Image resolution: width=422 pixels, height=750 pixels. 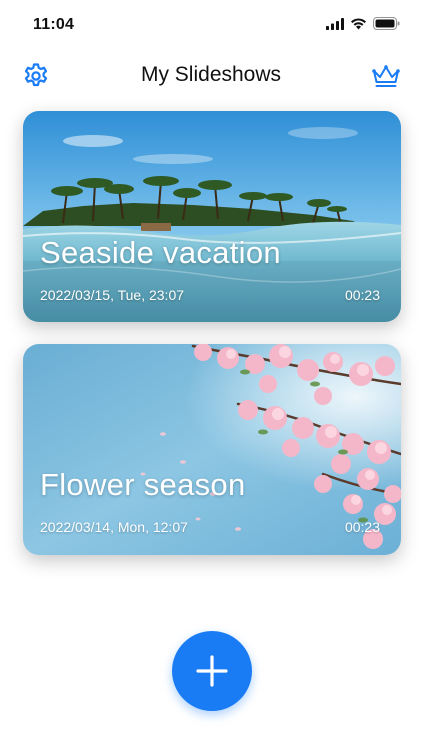 What do you see at coordinates (335, 23) in the screenshot?
I see `cellular-signal-icon` at bounding box center [335, 23].